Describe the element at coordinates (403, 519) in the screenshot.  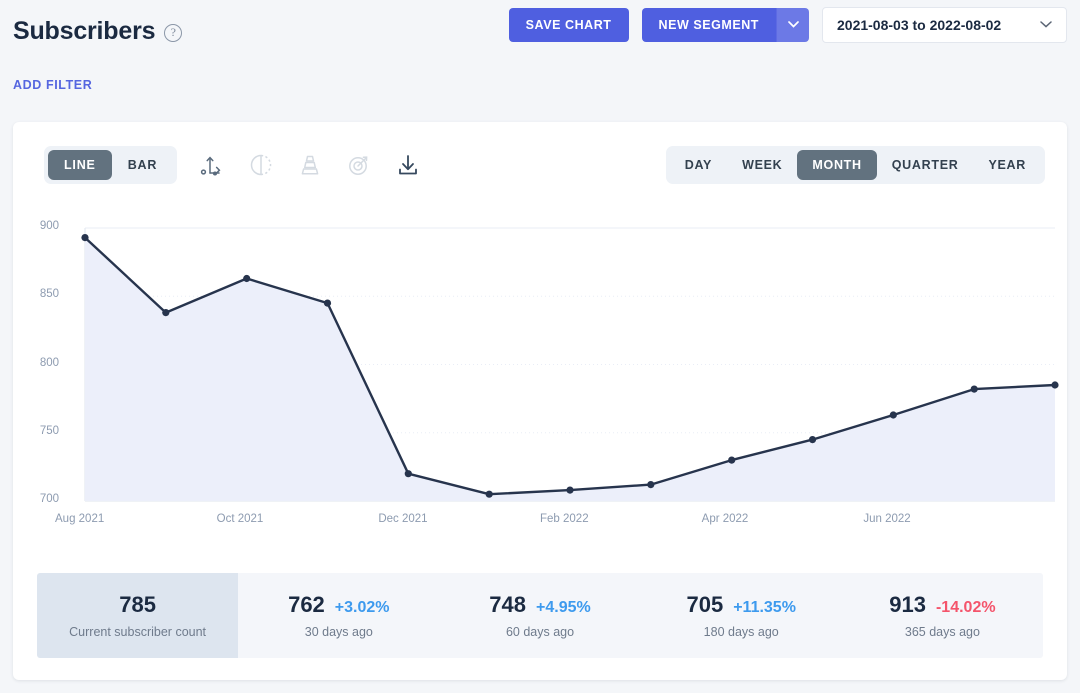
I see `x-axis-tick-label: Dec 2021` at that location.